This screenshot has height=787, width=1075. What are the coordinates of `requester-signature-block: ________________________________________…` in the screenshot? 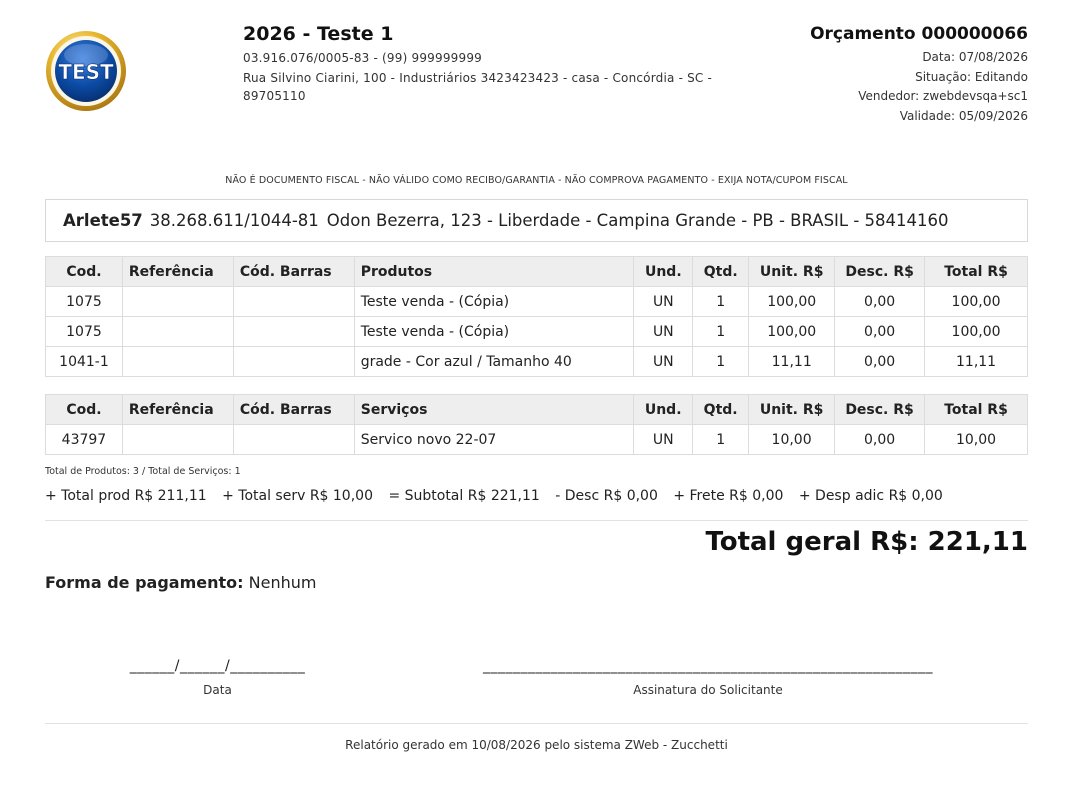 It's located at (708, 677).